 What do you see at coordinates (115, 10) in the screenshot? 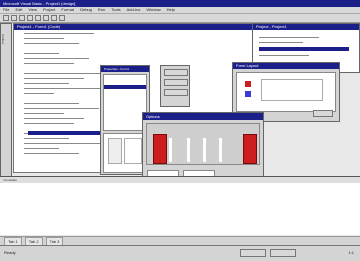
I see `menu-item: Tools` at bounding box center [115, 10].